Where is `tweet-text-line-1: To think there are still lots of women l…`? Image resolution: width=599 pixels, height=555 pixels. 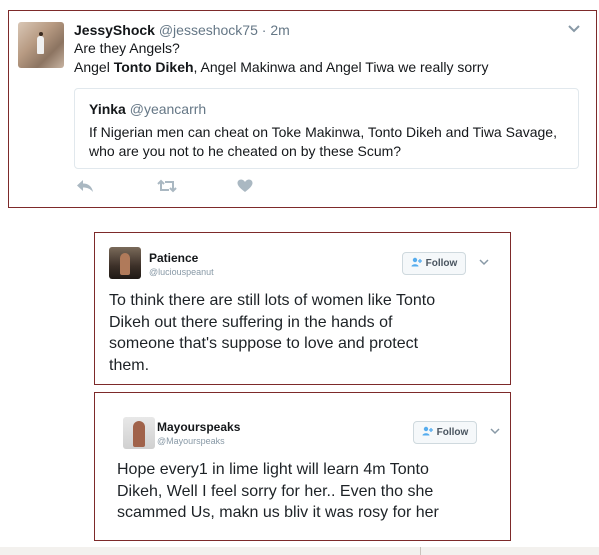
tweet-text-line-1: To think there are still lots of women l… is located at coordinates (272, 300).